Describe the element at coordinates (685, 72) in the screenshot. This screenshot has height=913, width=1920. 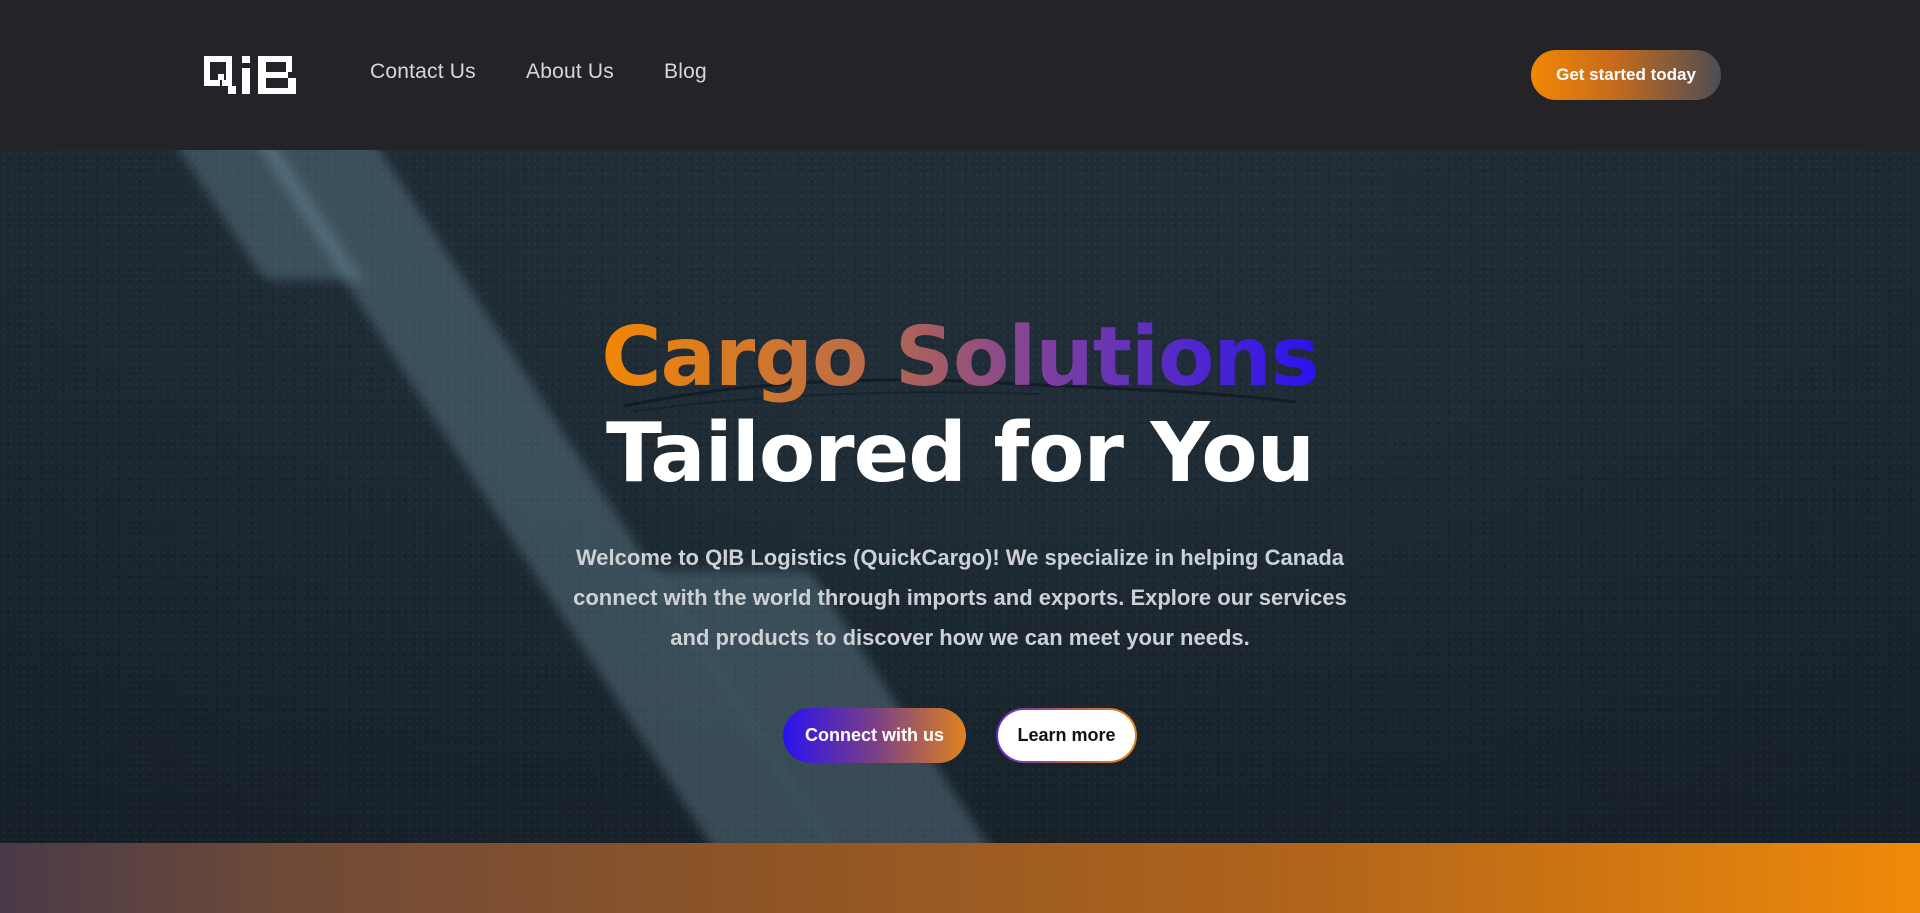
I see `nav-link-blog: Blog` at that location.